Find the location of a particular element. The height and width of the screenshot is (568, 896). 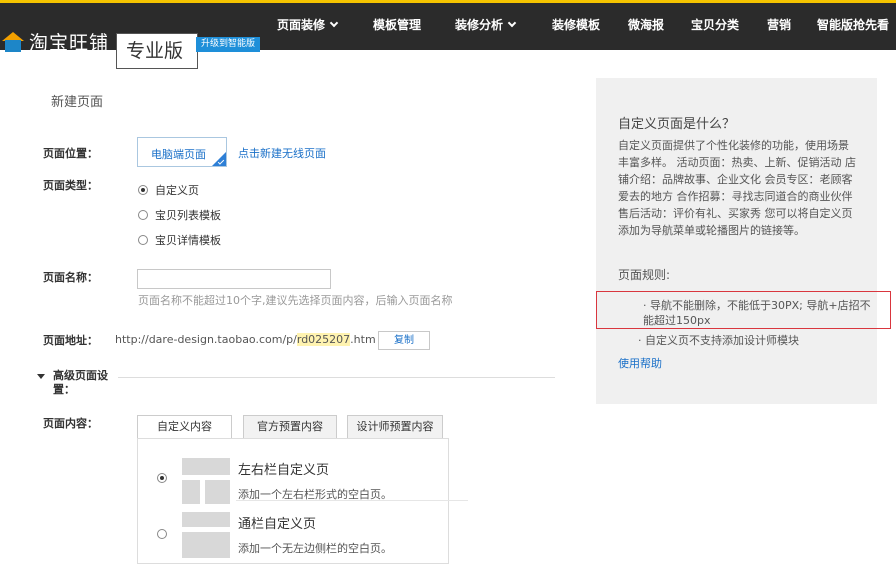

top-accent-stripe is located at coordinates (448, 1).